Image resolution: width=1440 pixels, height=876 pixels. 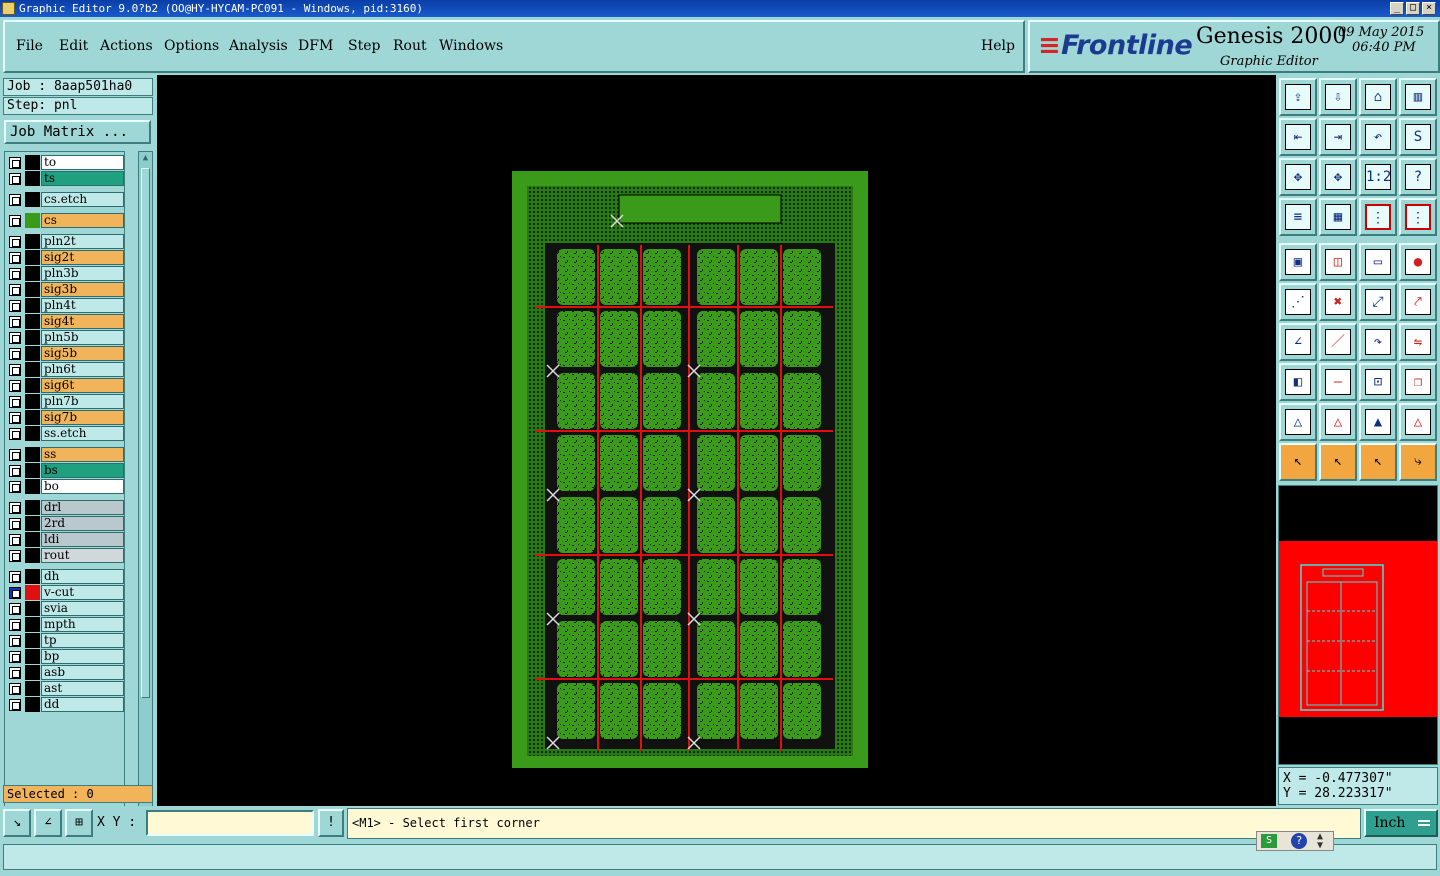 I want to click on minimize-button: _, so click(x=1397, y=8).